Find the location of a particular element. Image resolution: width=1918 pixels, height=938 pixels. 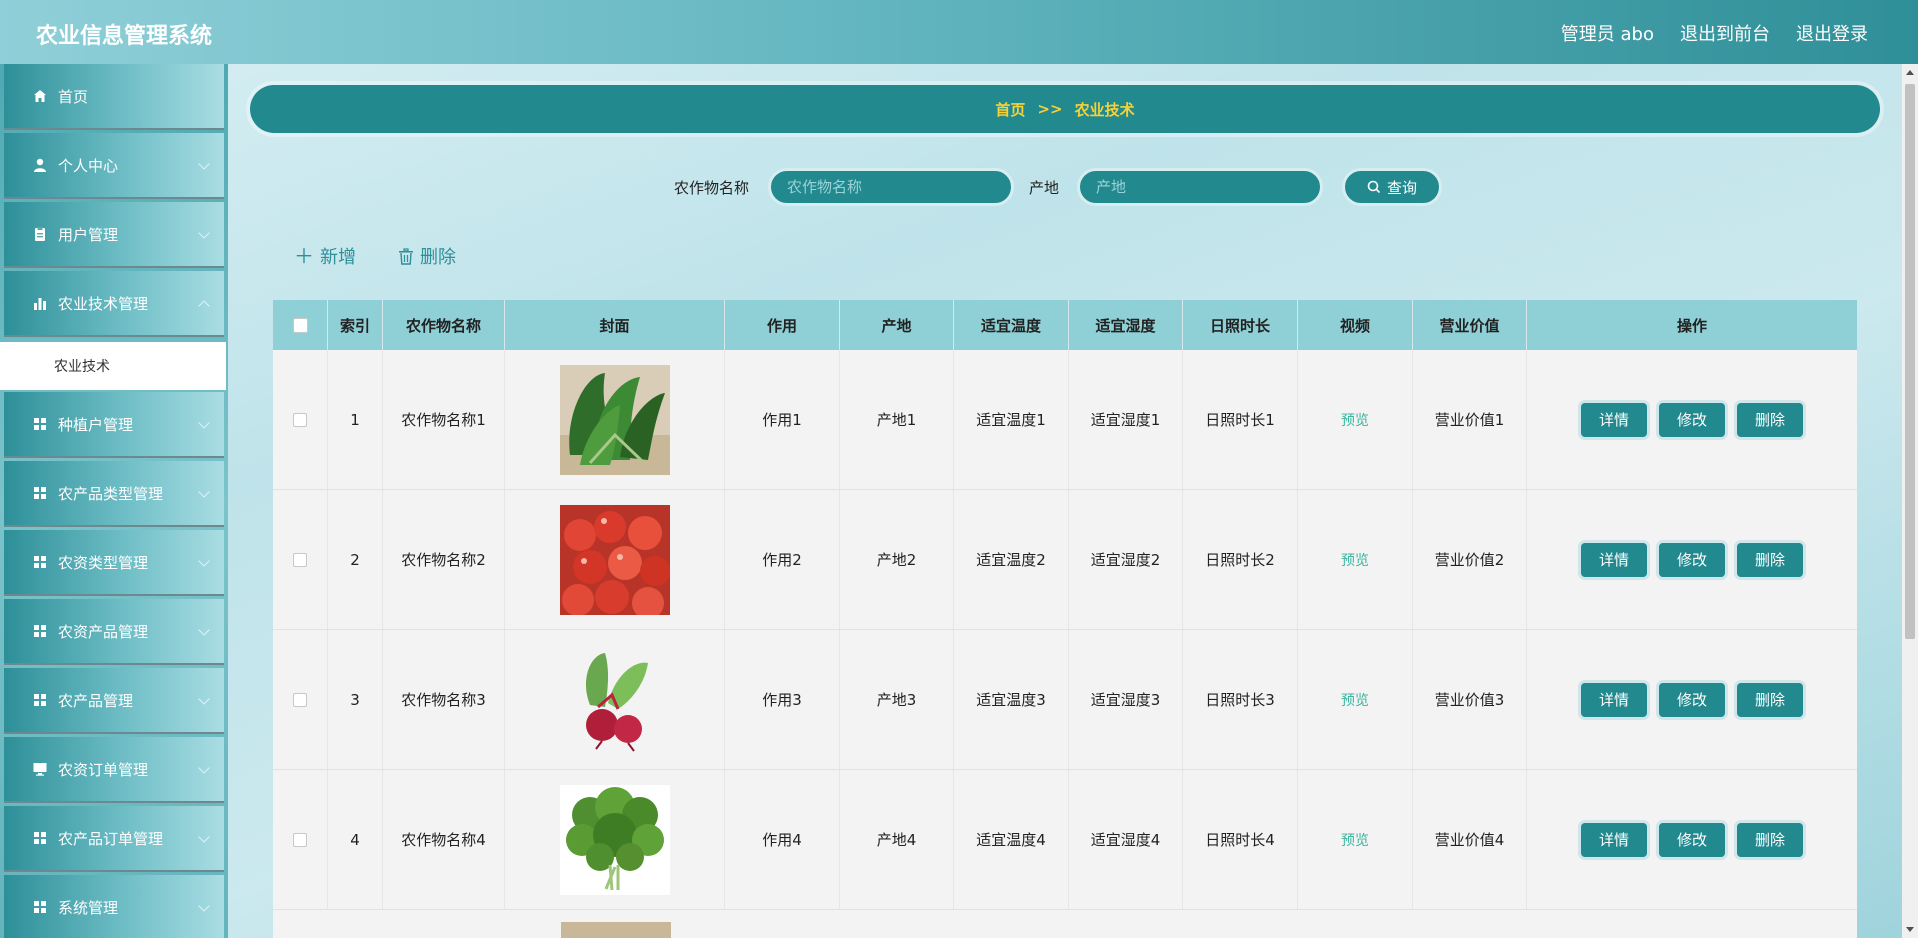

bar-chart-icon is located at coordinates (40, 304).